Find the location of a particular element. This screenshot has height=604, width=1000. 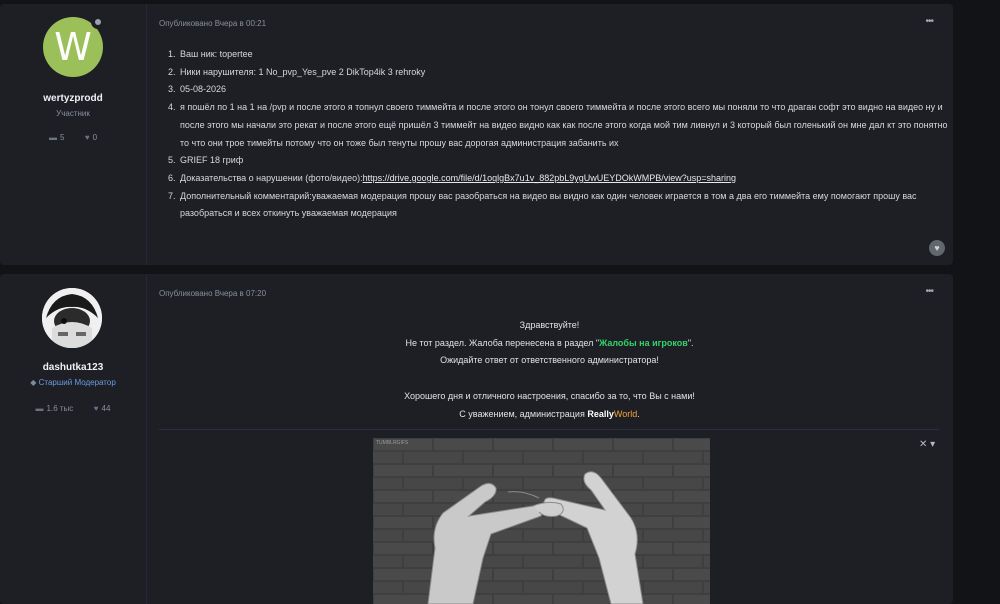

author-name: wertyzprodd is located at coordinates (73, 98).